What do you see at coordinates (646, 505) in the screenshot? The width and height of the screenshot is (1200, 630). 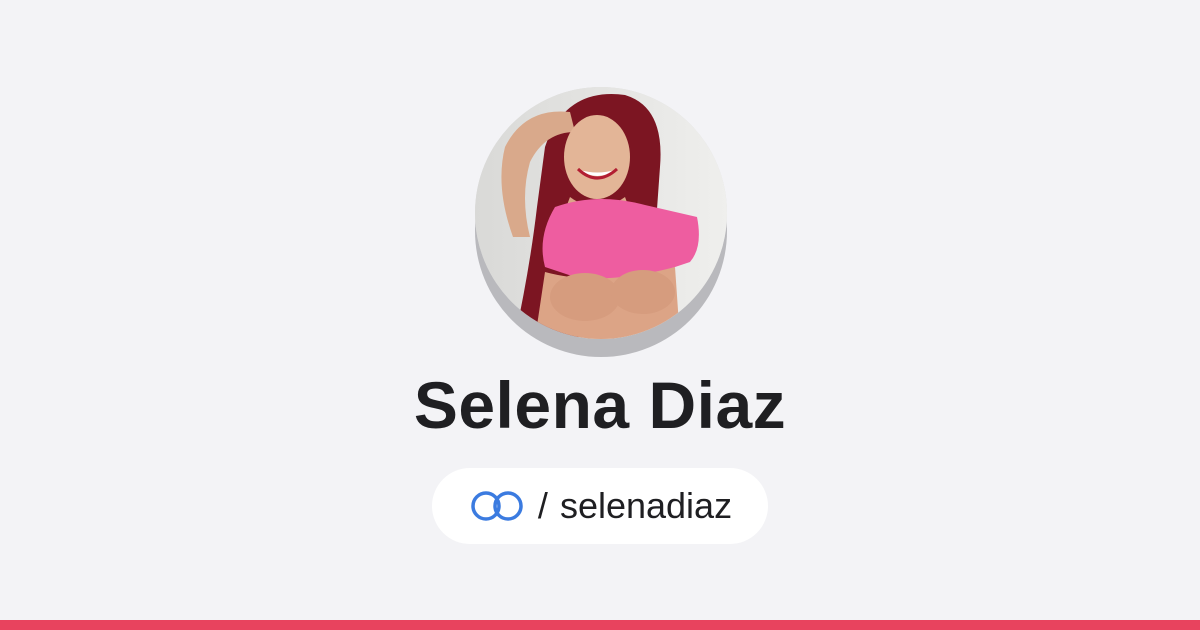 I see `handle-text: selenadiaz` at bounding box center [646, 505].